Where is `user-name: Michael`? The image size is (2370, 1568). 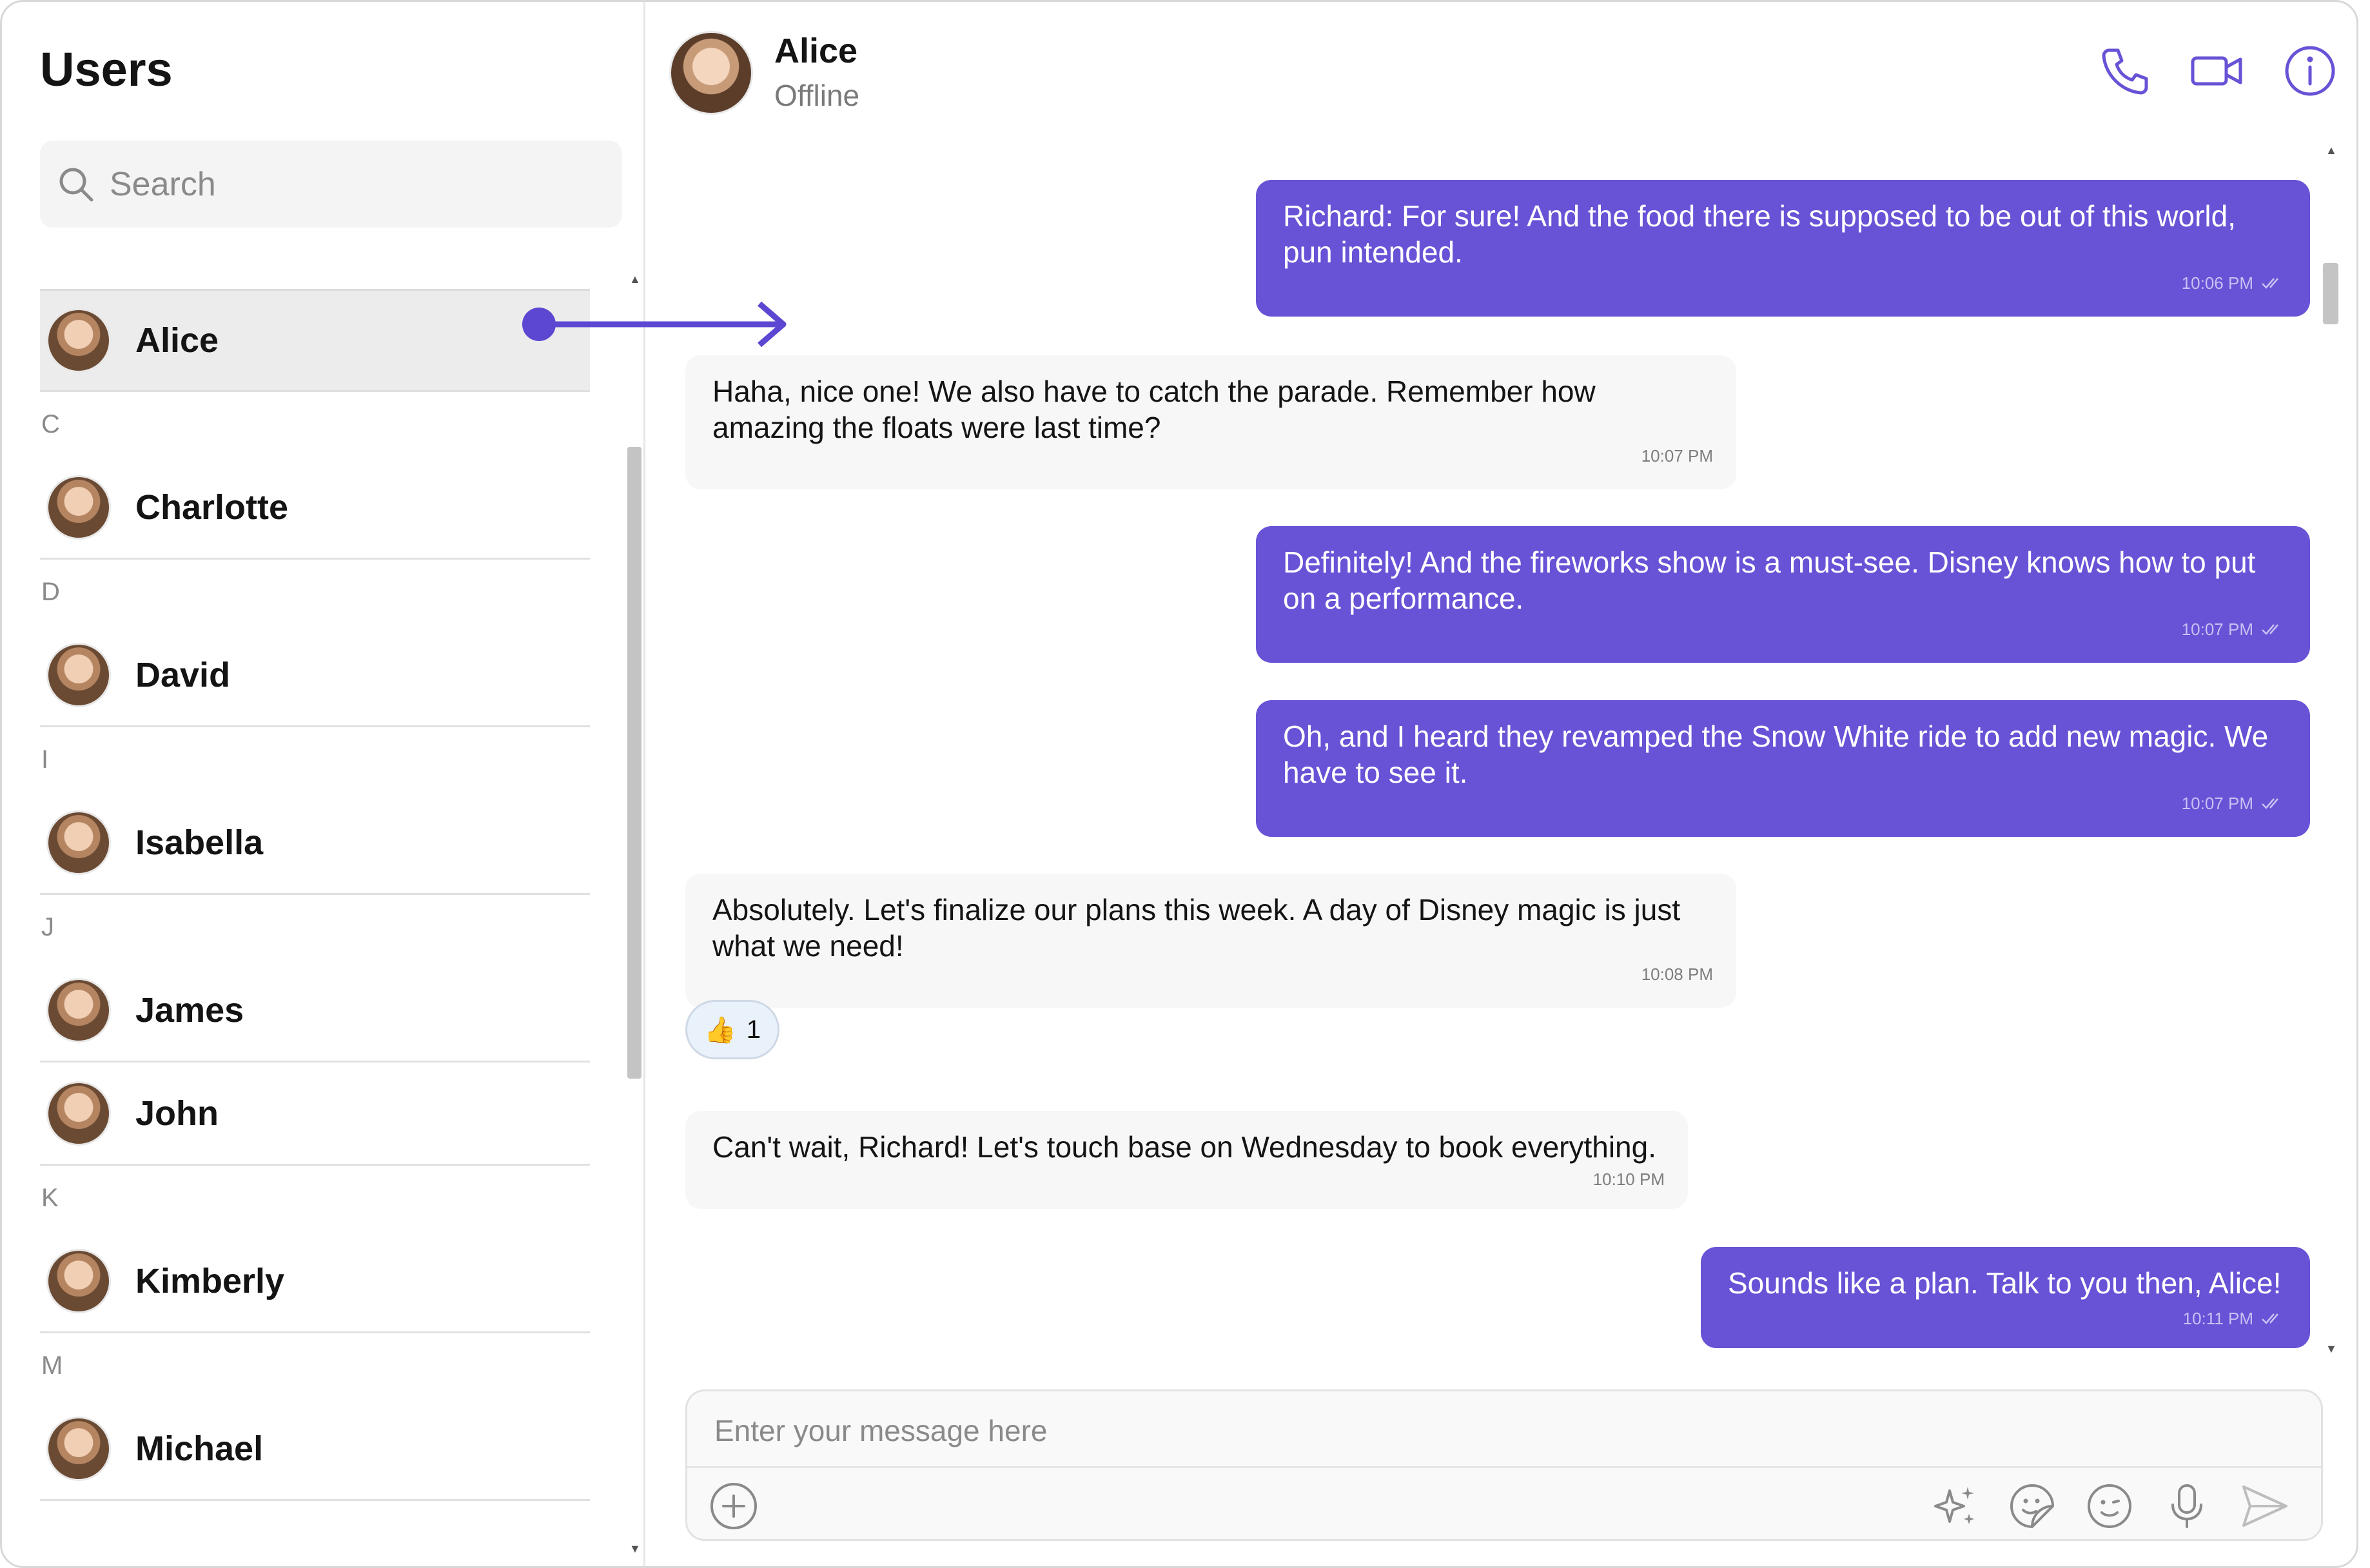
user-name: Michael is located at coordinates (199, 1448).